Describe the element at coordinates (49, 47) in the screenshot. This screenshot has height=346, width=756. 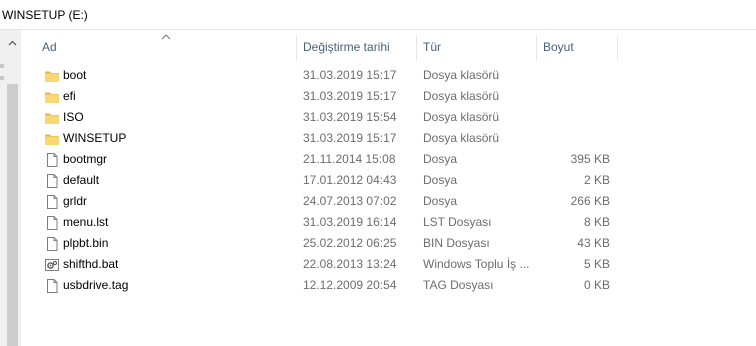
I see `column-header-name-label: Ad` at that location.